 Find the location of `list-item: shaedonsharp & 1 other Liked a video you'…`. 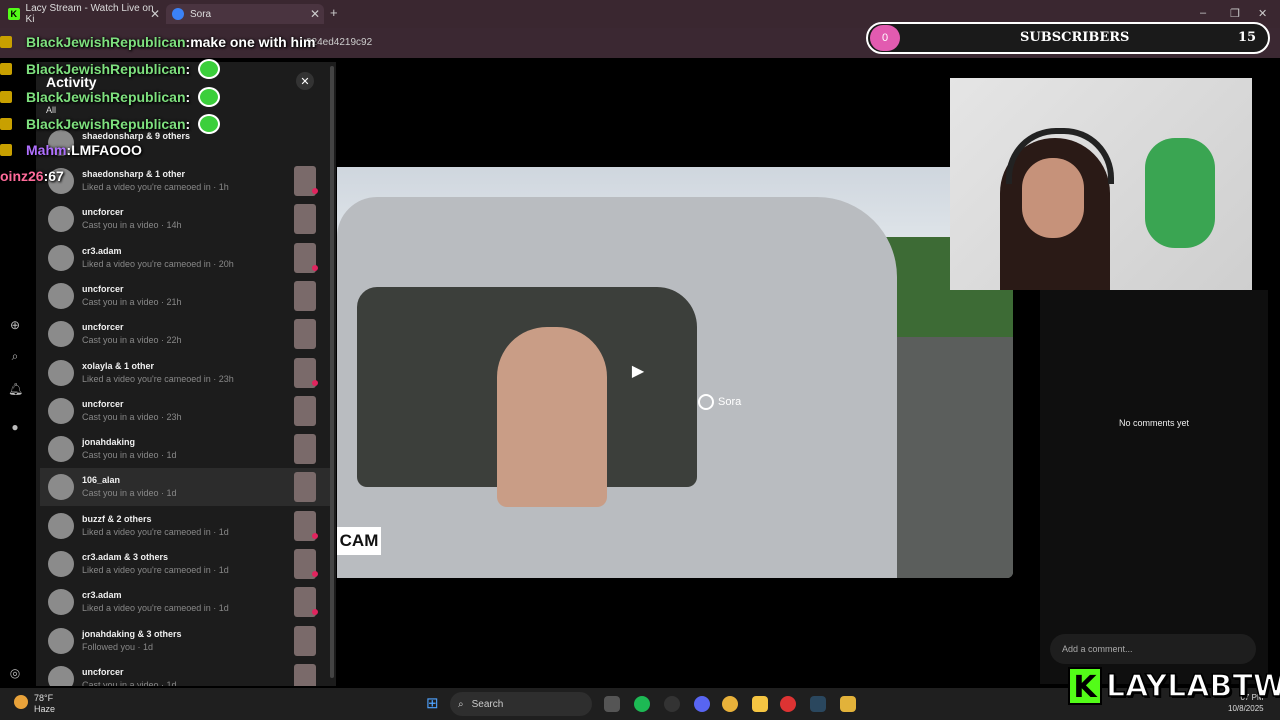

list-item: shaedonsharp & 1 other Liked a video you'… is located at coordinates (185, 181).